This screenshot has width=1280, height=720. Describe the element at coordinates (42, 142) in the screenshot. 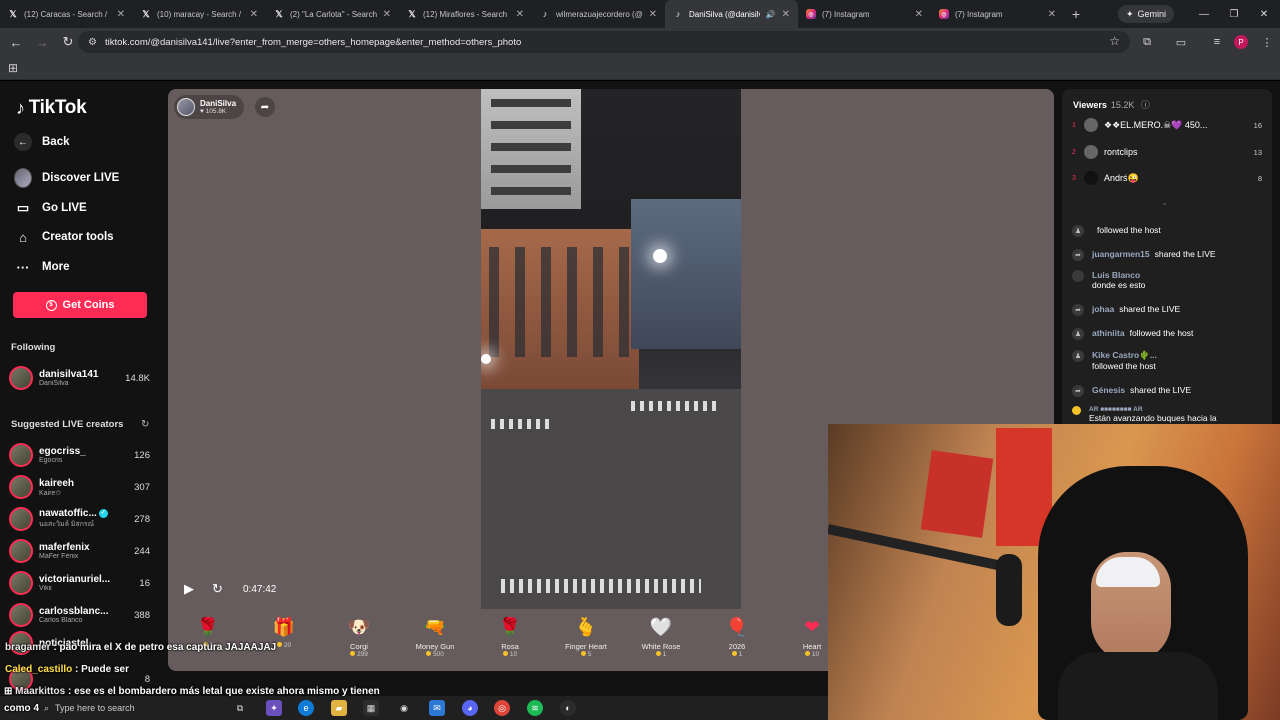

I see `nav-back: ← Back` at that location.